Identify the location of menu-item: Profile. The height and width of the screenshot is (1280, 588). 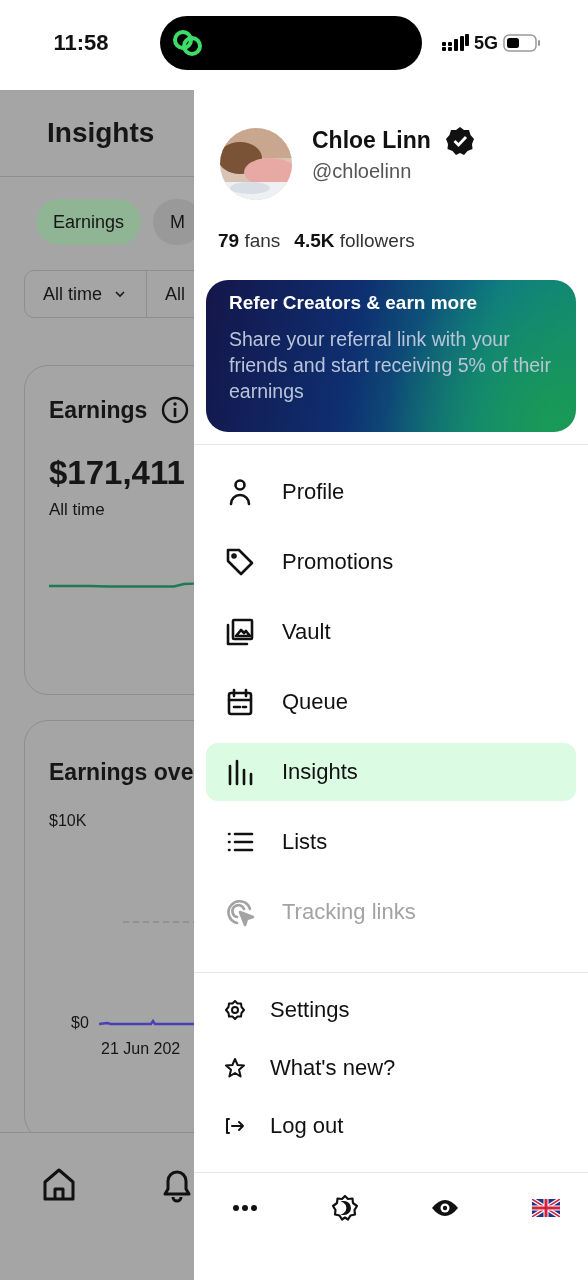
(391, 492).